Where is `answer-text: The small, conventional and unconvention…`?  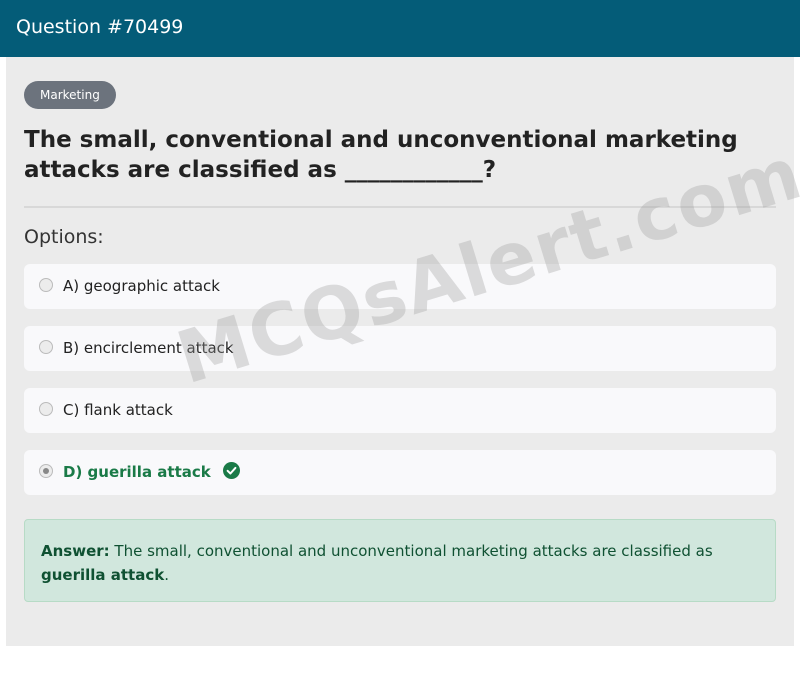
answer-text: The small, conventional and unconvention… is located at coordinates (411, 551).